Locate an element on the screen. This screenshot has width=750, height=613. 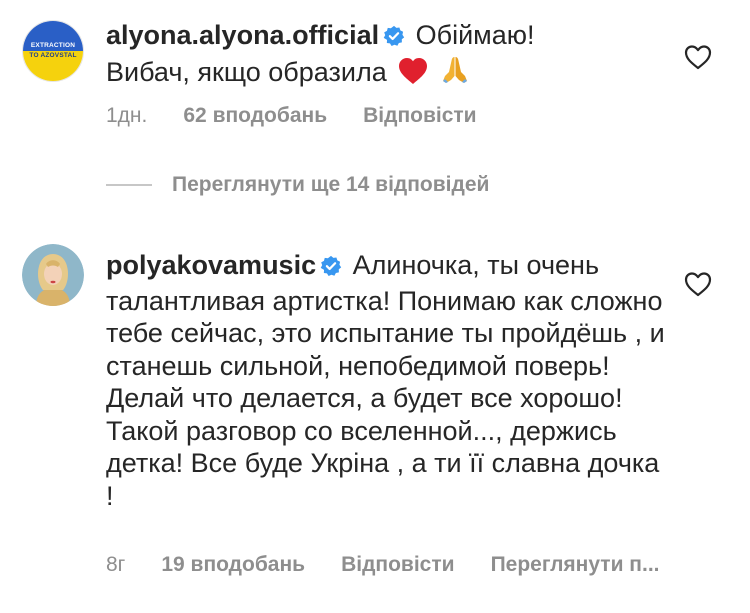
comment-likes: 19 вподобань is located at coordinates (233, 565).